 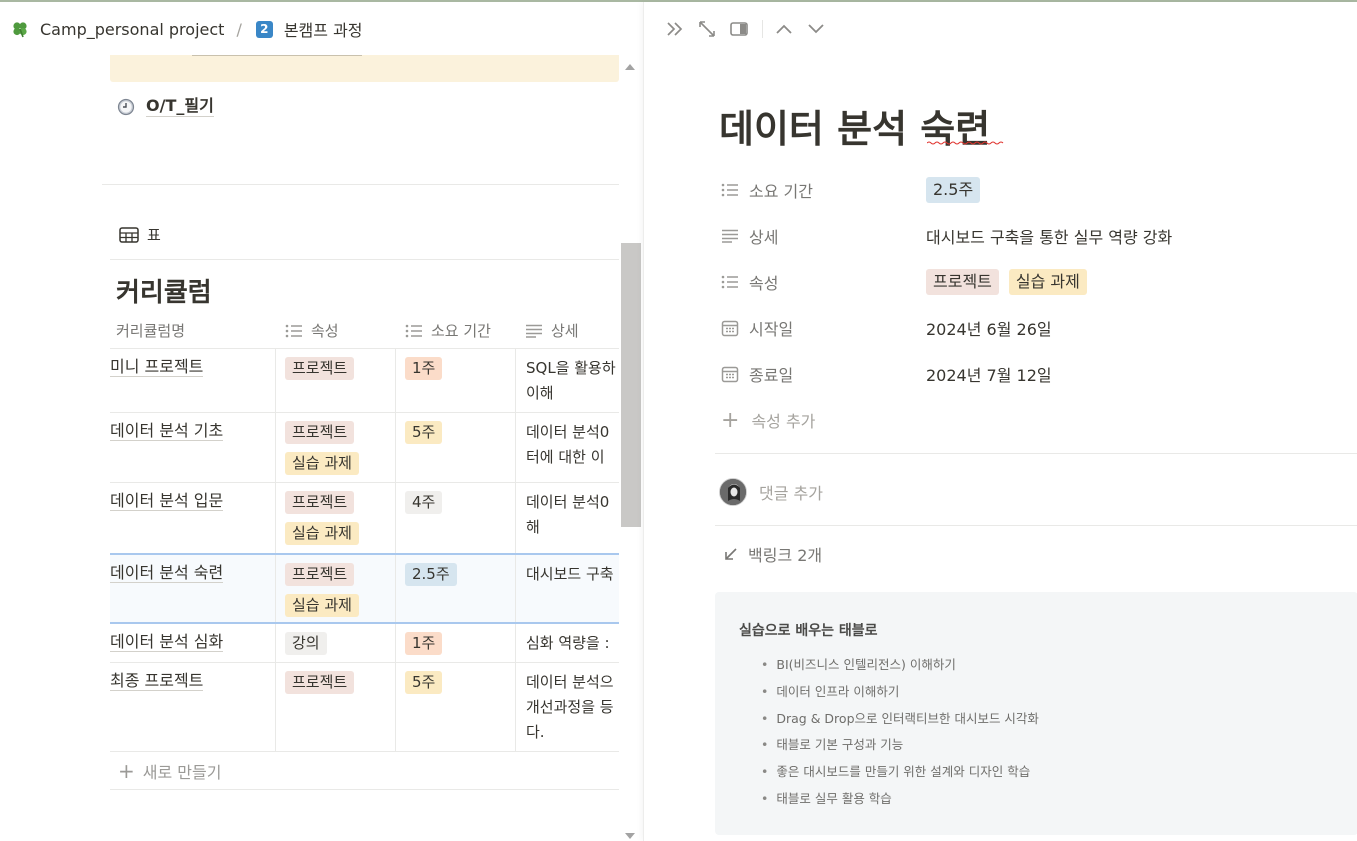 I want to click on tag-practice: 실습 과제, so click(x=322, y=605).